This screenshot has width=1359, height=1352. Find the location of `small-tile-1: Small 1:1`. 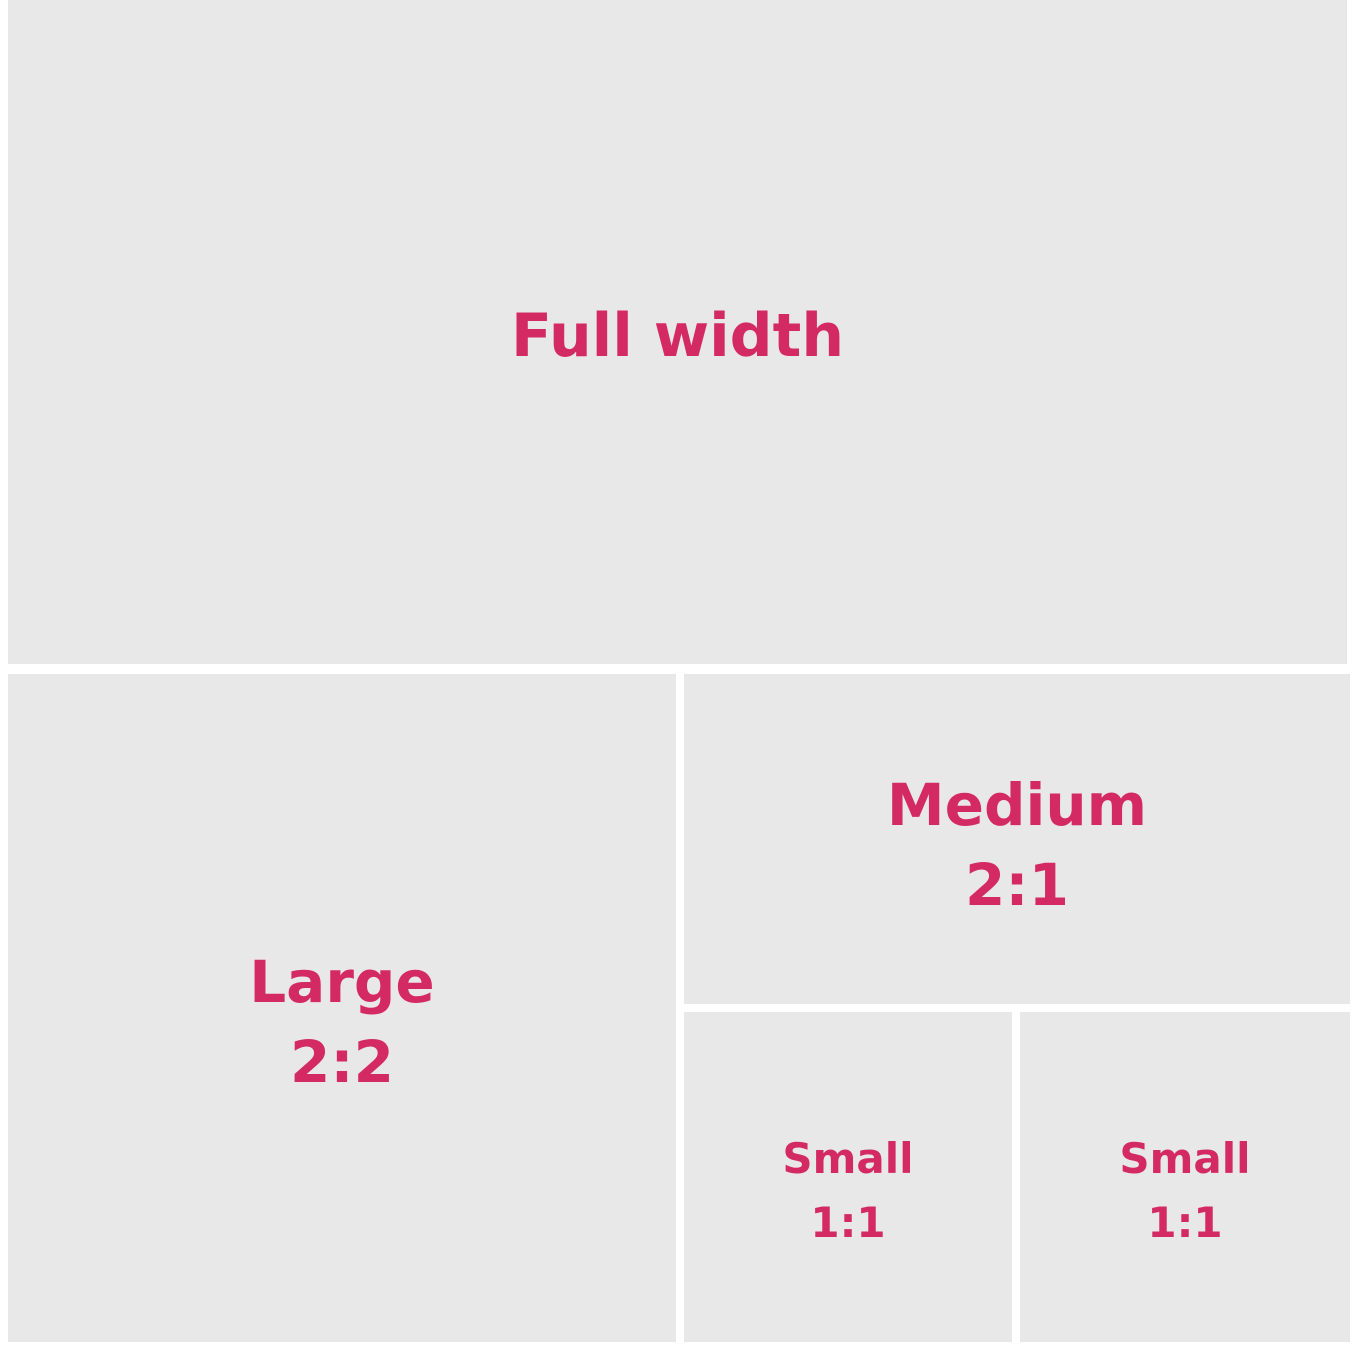

small-tile-1: Small 1:1 is located at coordinates (848, 1177).